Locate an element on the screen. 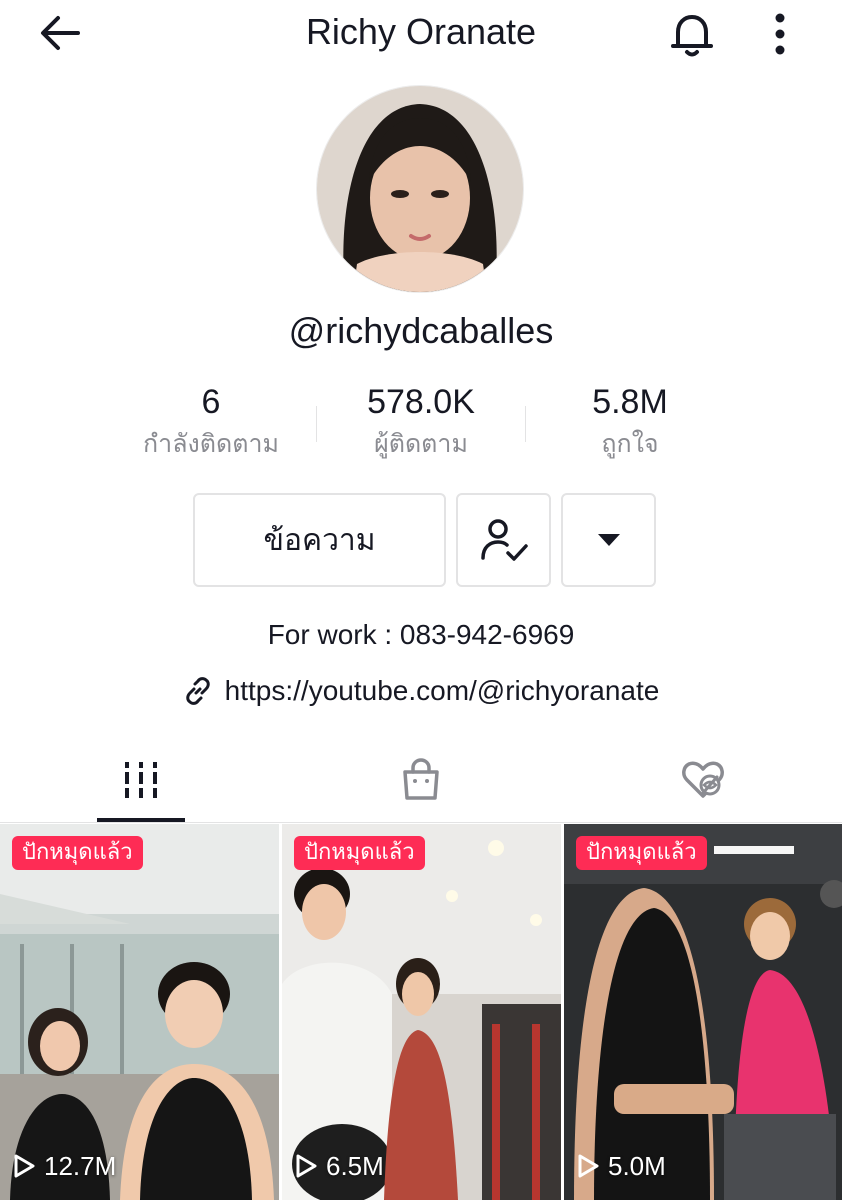 This screenshot has width=842, height=1200. video-tile: ปักหมุดแล้ว 12.7M is located at coordinates (139, 1012).